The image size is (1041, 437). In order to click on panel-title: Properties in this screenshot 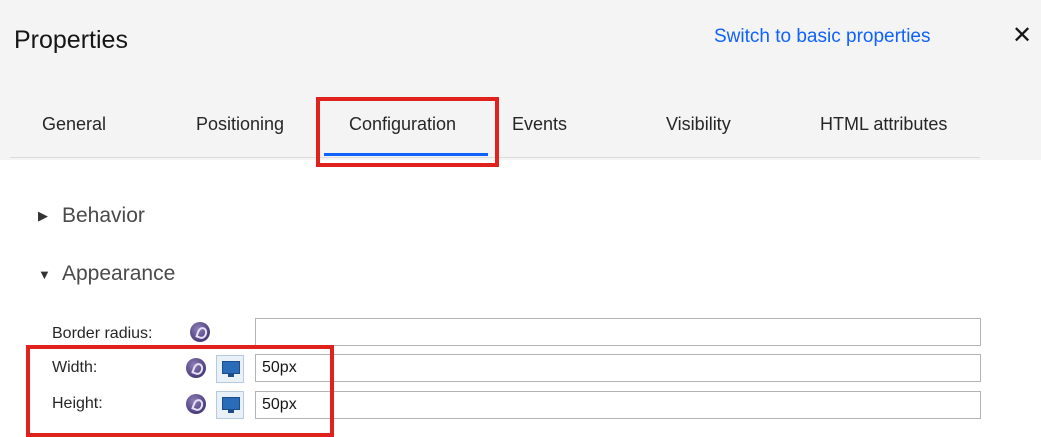, I will do `click(71, 40)`.